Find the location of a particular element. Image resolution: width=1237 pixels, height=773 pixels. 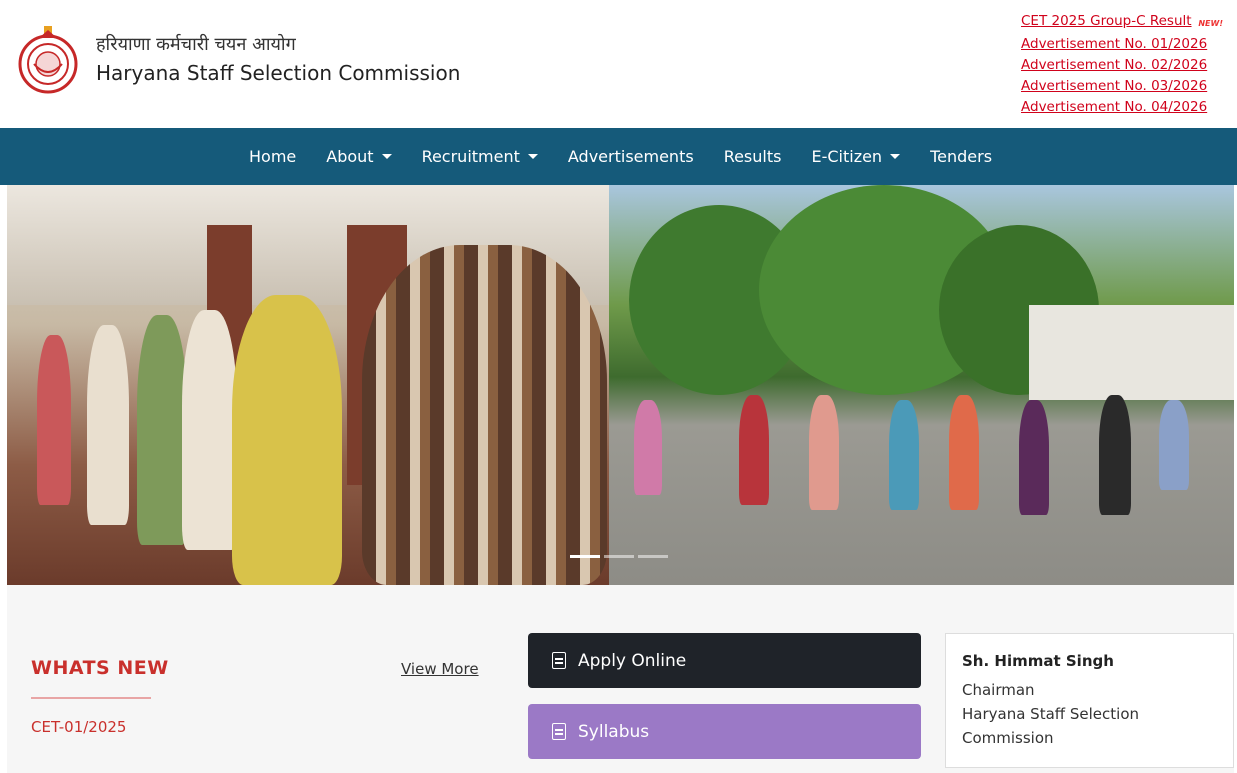

notice-cet-result-link: CET 2025 Group-C Result NEW! is located at coordinates (1122, 21).